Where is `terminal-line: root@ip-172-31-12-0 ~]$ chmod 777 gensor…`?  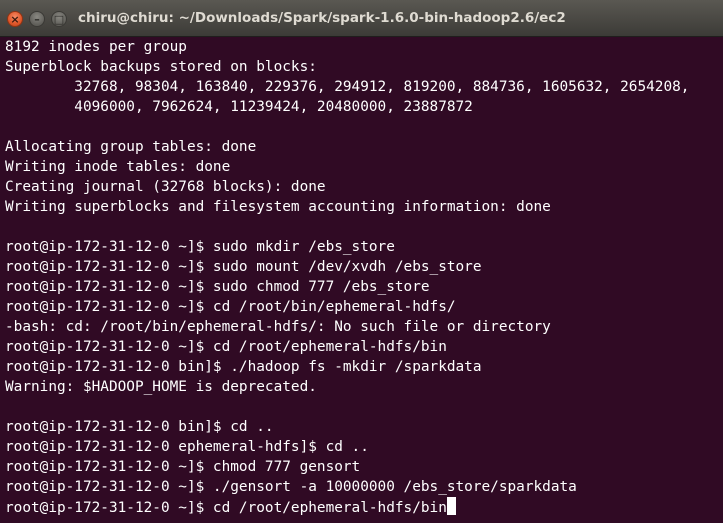
terminal-line: root@ip-172-31-12-0 ~]$ chmod 777 gensor… is located at coordinates (183, 467).